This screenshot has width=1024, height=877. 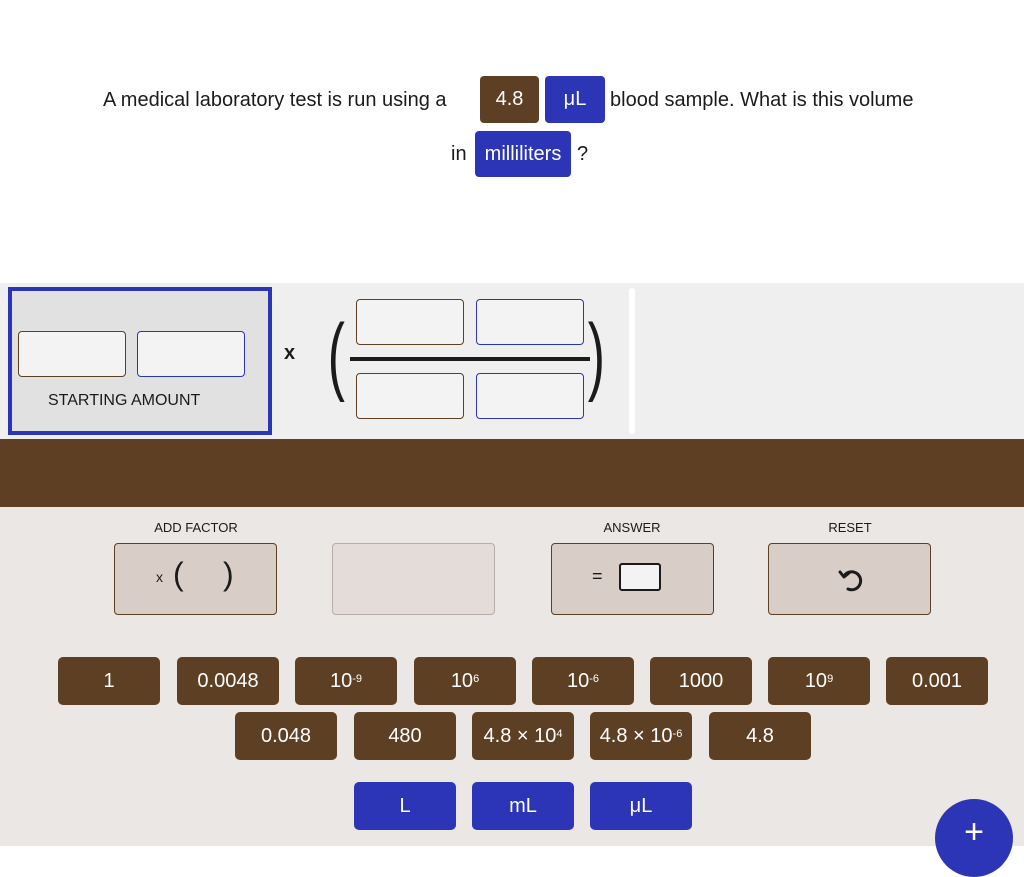 What do you see at coordinates (191, 354) in the screenshot?
I see `starting-amount-unit-slot` at bounding box center [191, 354].